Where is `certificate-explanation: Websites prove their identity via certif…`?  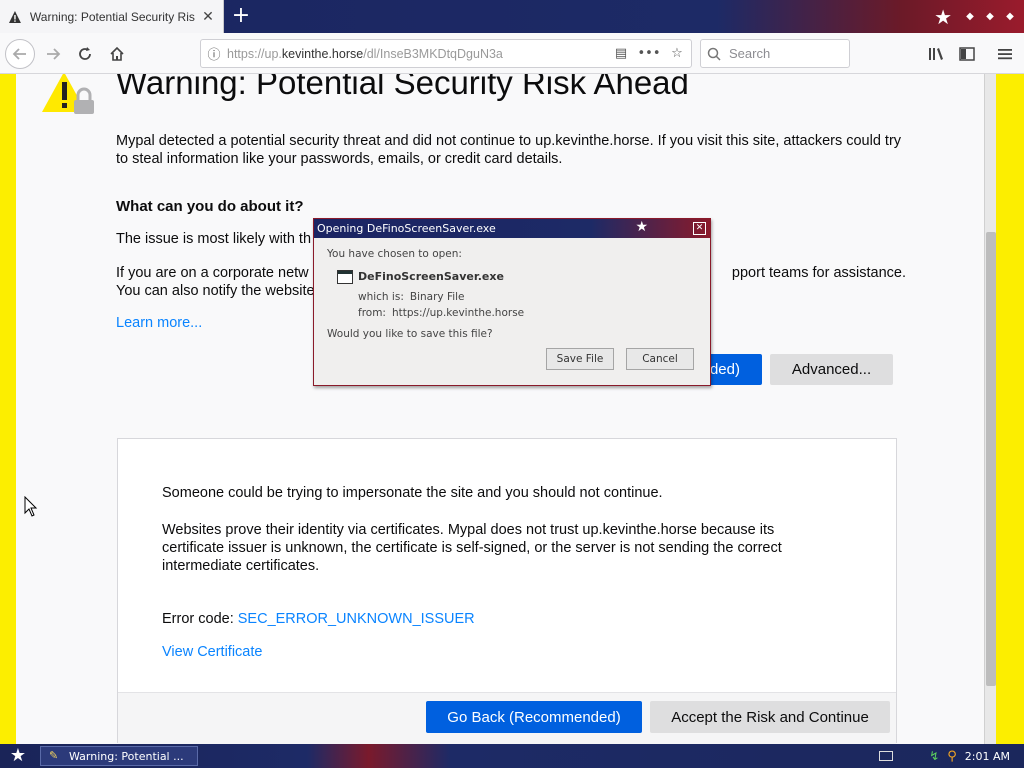 certificate-explanation: Websites prove their identity via certif… is located at coordinates (472, 548).